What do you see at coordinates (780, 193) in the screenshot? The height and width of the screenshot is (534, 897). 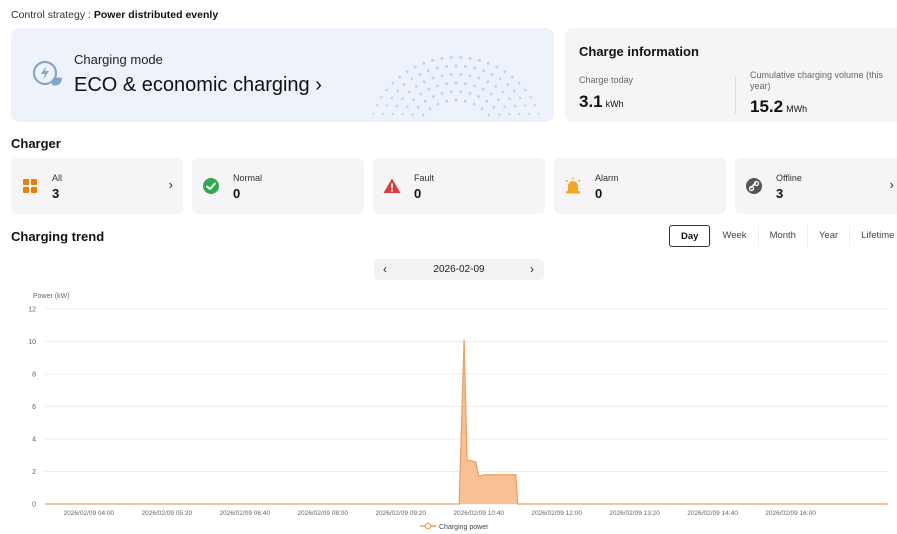 I see `stat-value: 3` at bounding box center [780, 193].